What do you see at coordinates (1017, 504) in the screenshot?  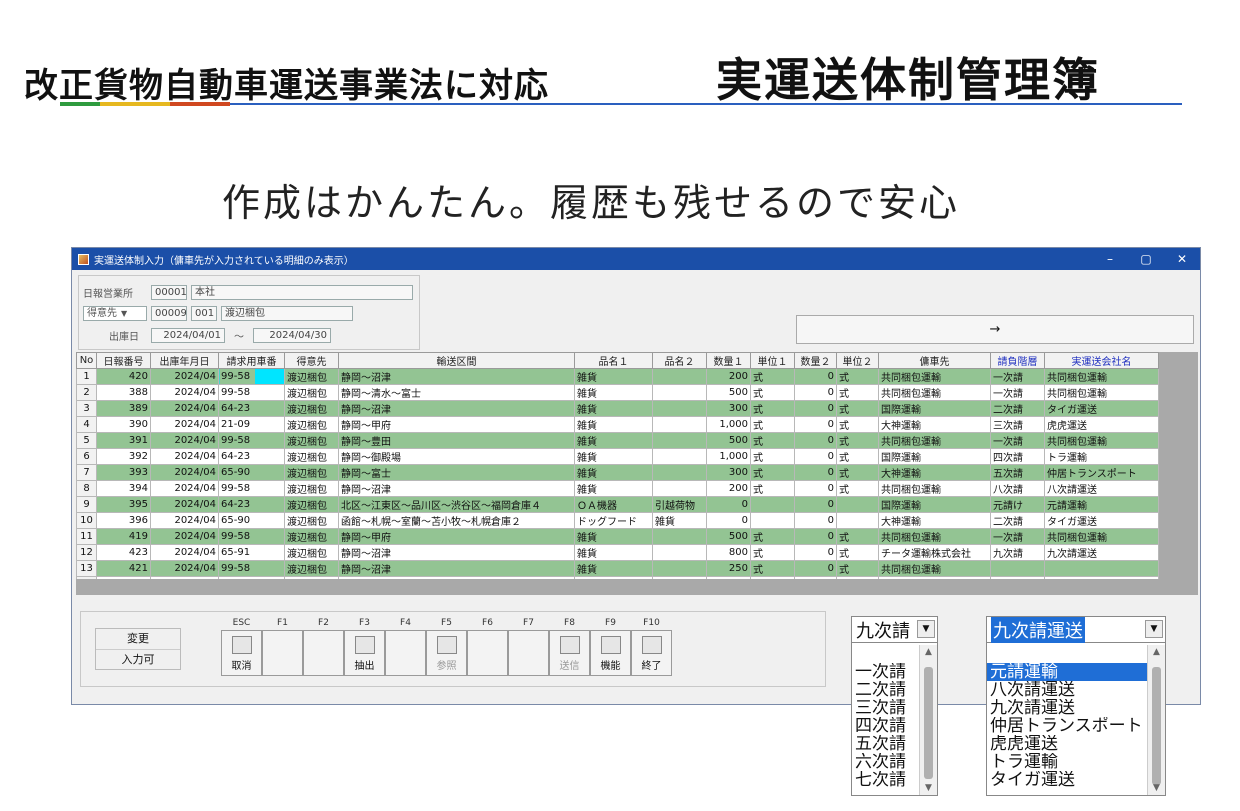 I see `table-cell: 元請け` at bounding box center [1017, 504].